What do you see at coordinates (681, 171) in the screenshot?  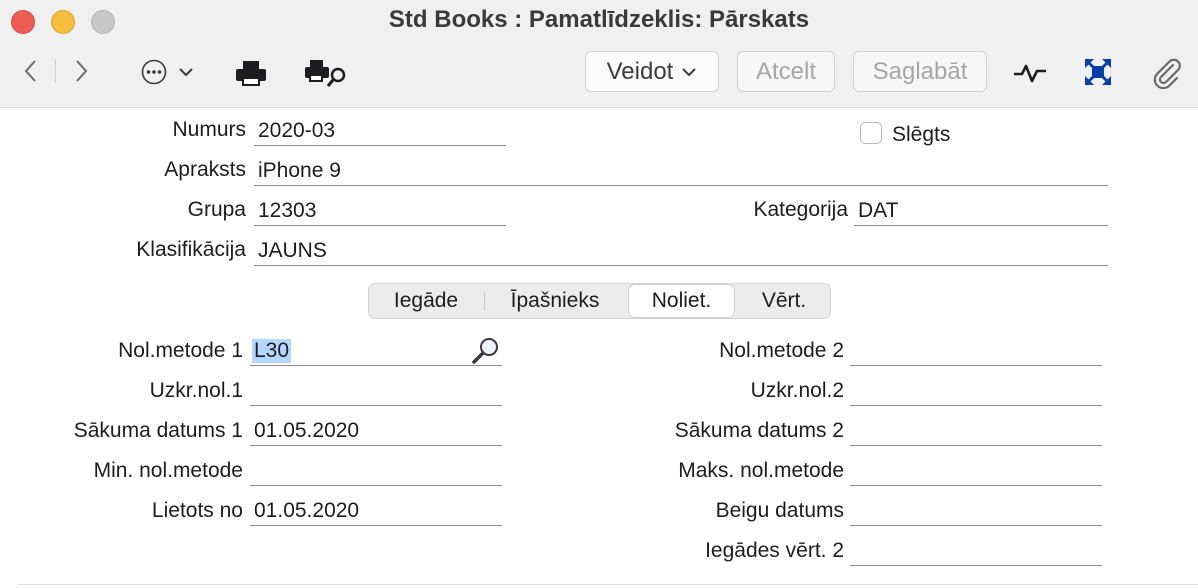 I see `description-field: iPhone 9` at bounding box center [681, 171].